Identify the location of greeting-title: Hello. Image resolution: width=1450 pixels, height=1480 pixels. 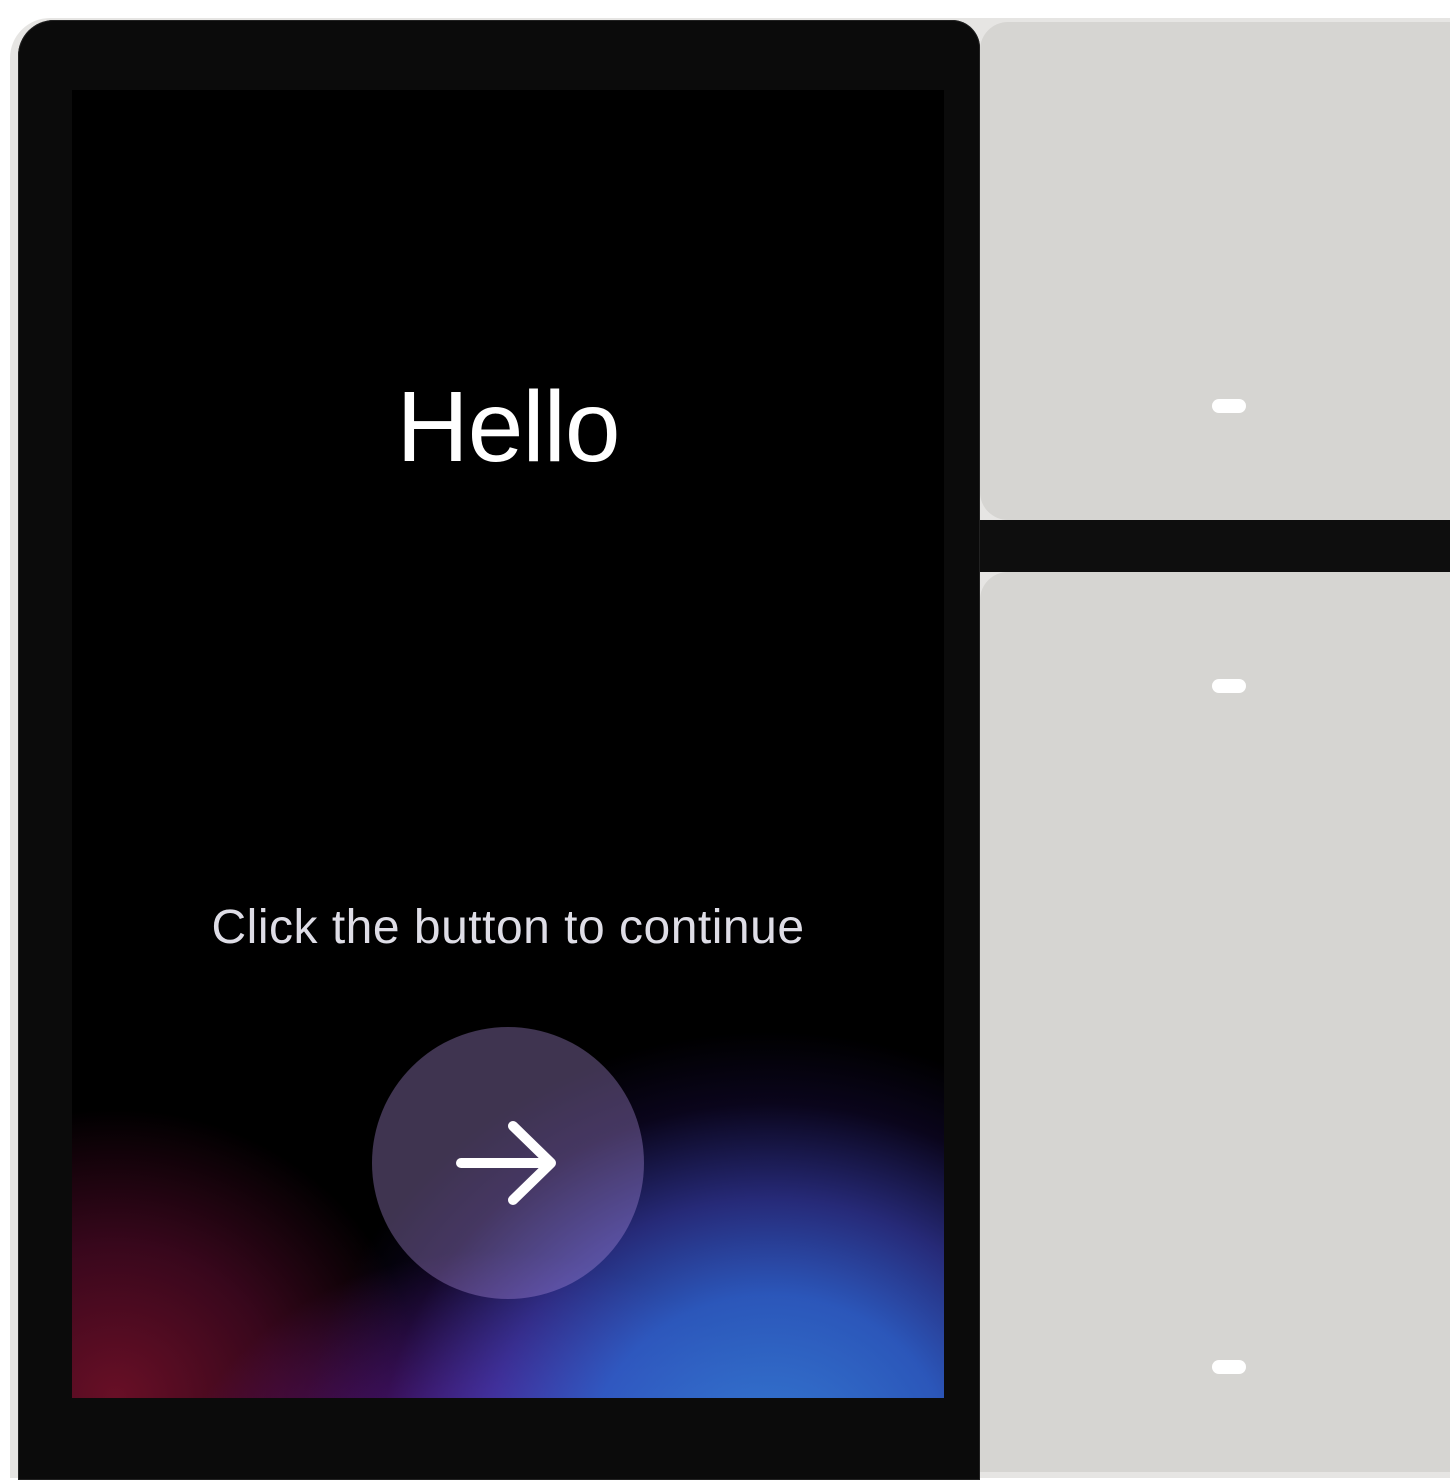
(508, 427).